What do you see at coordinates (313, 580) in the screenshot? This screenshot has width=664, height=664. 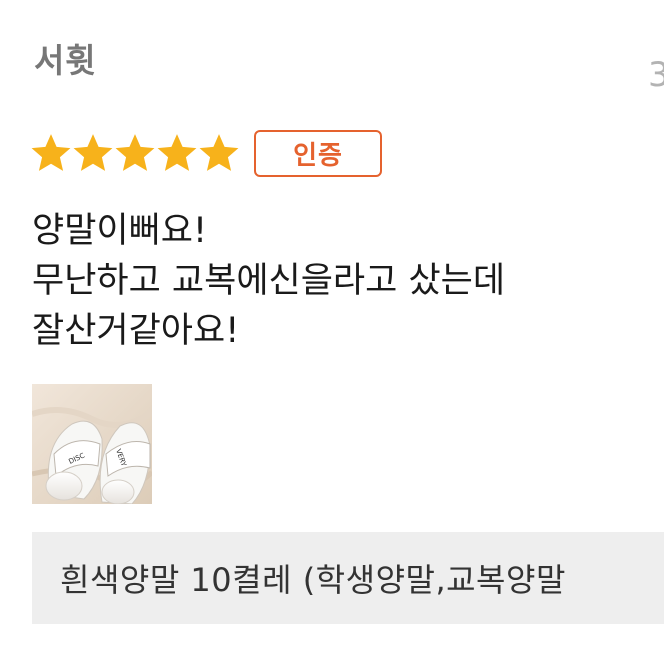 I see `product-name: 흰색양말 10켤레 (학생양말,교복양말` at bounding box center [313, 580].